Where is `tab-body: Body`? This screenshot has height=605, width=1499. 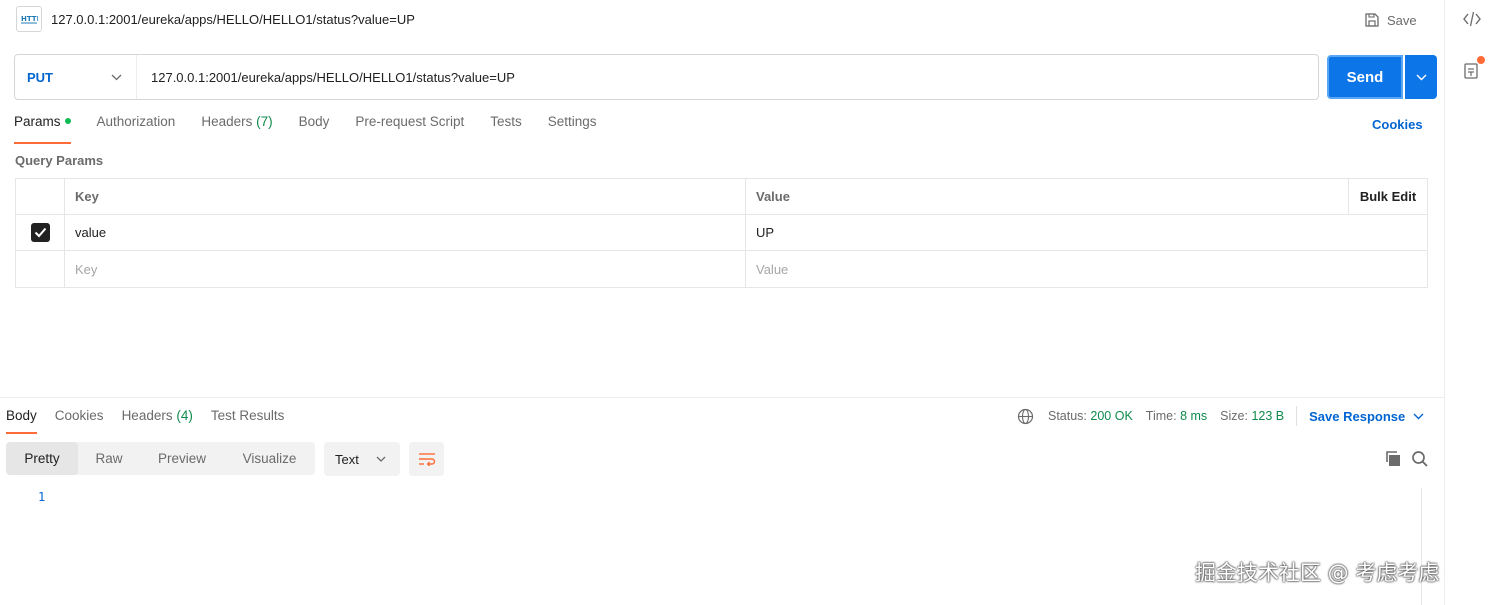
tab-body: Body is located at coordinates (314, 129).